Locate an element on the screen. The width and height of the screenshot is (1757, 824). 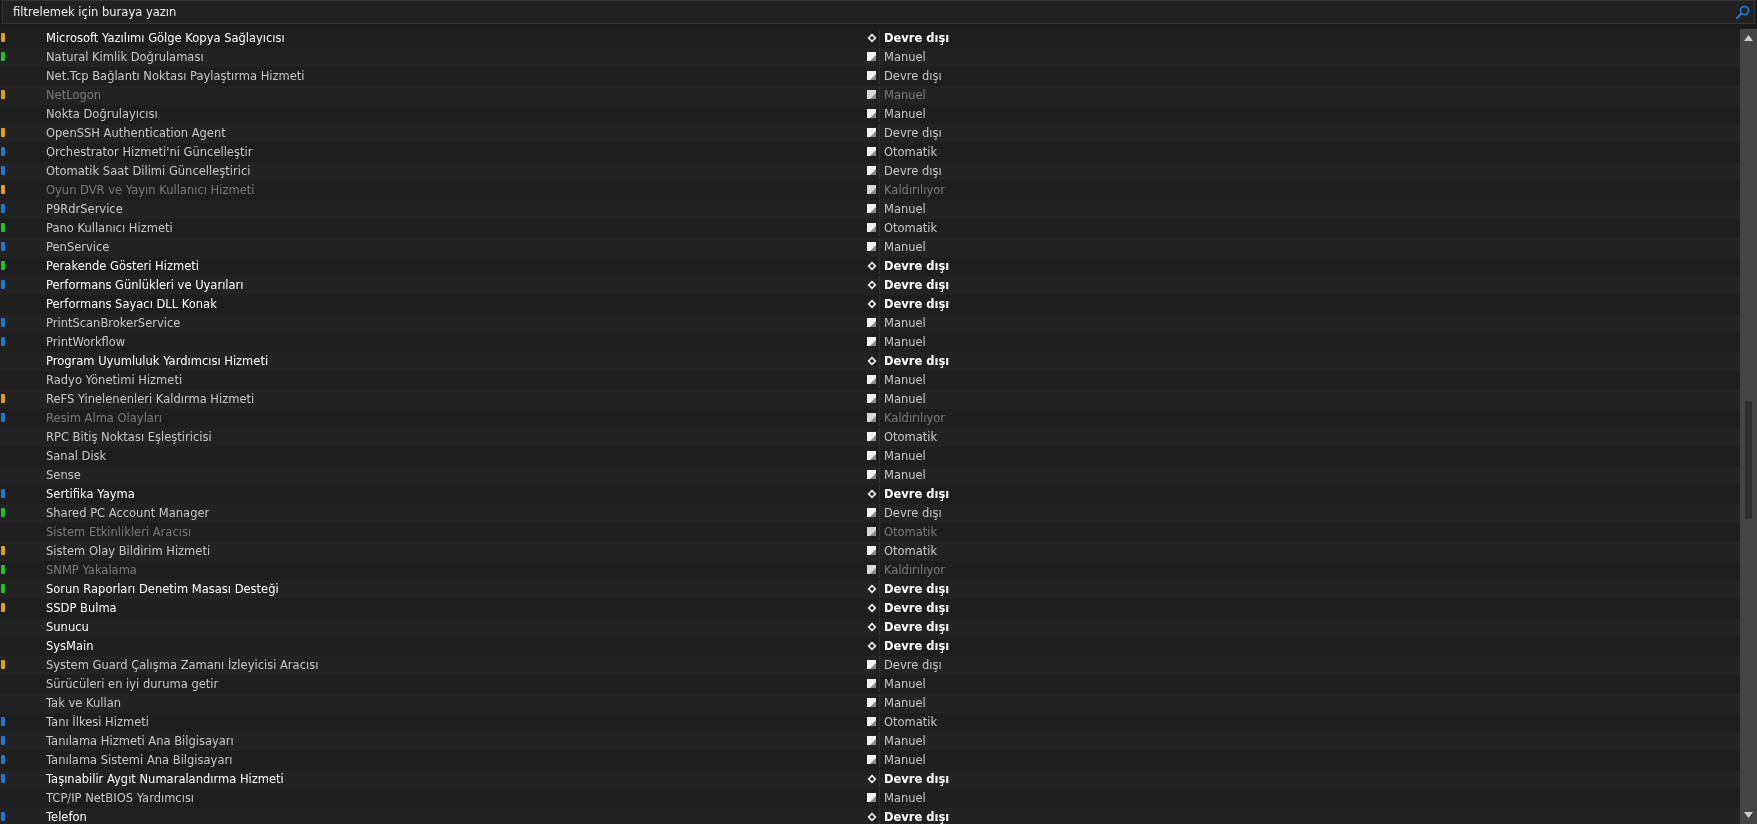
service-name: Sorun Raporları Denetim Masası Desteği is located at coordinates (162, 588).